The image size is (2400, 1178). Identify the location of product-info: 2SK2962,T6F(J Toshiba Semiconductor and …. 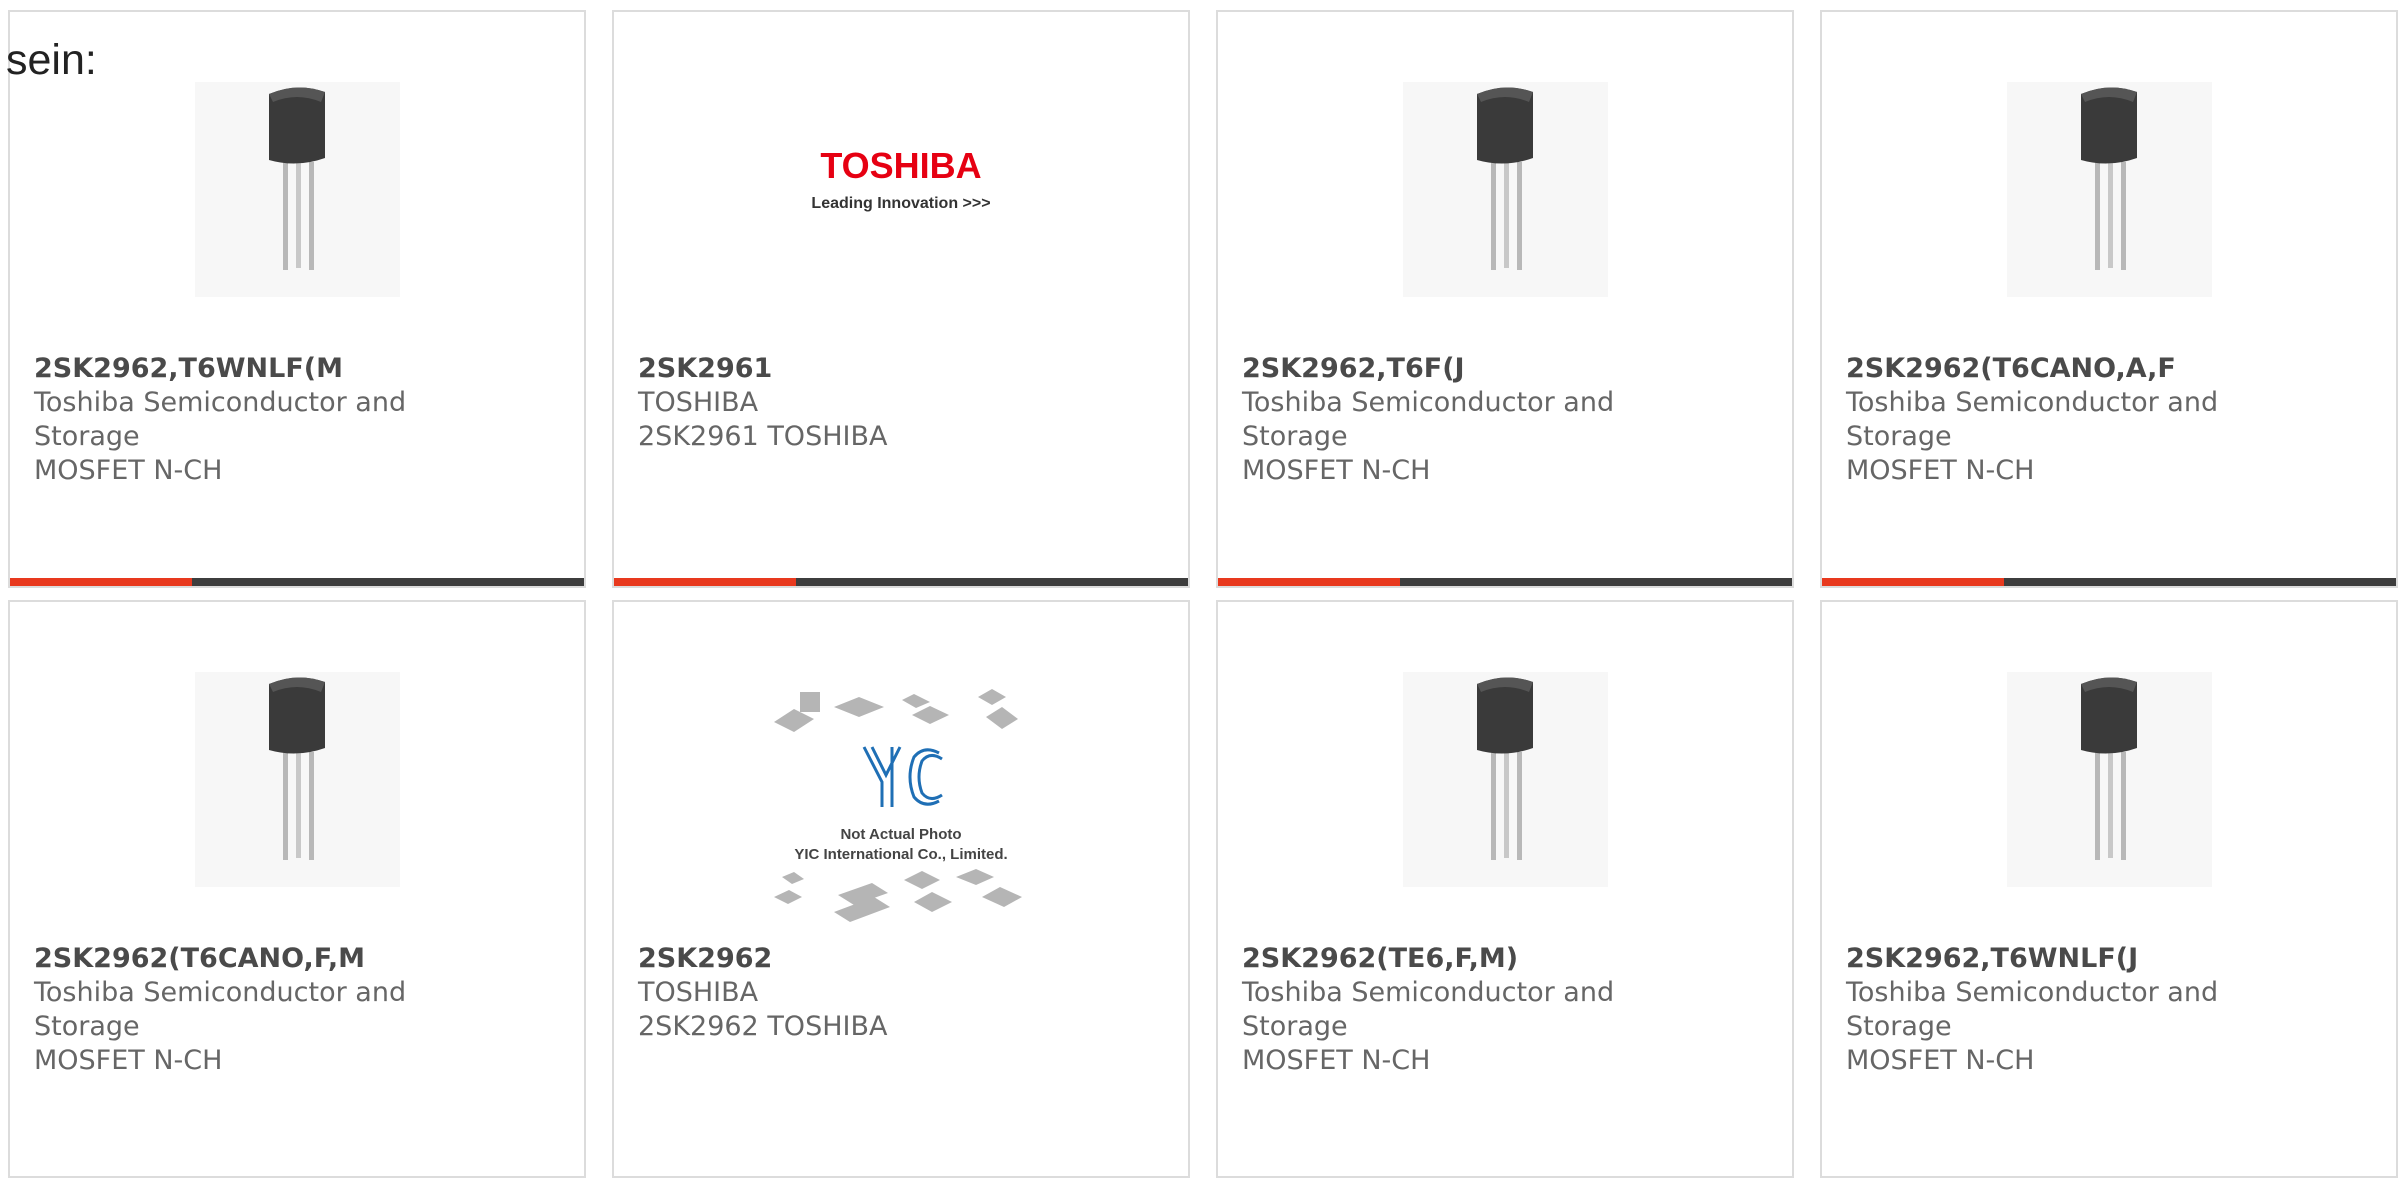
(1437, 420).